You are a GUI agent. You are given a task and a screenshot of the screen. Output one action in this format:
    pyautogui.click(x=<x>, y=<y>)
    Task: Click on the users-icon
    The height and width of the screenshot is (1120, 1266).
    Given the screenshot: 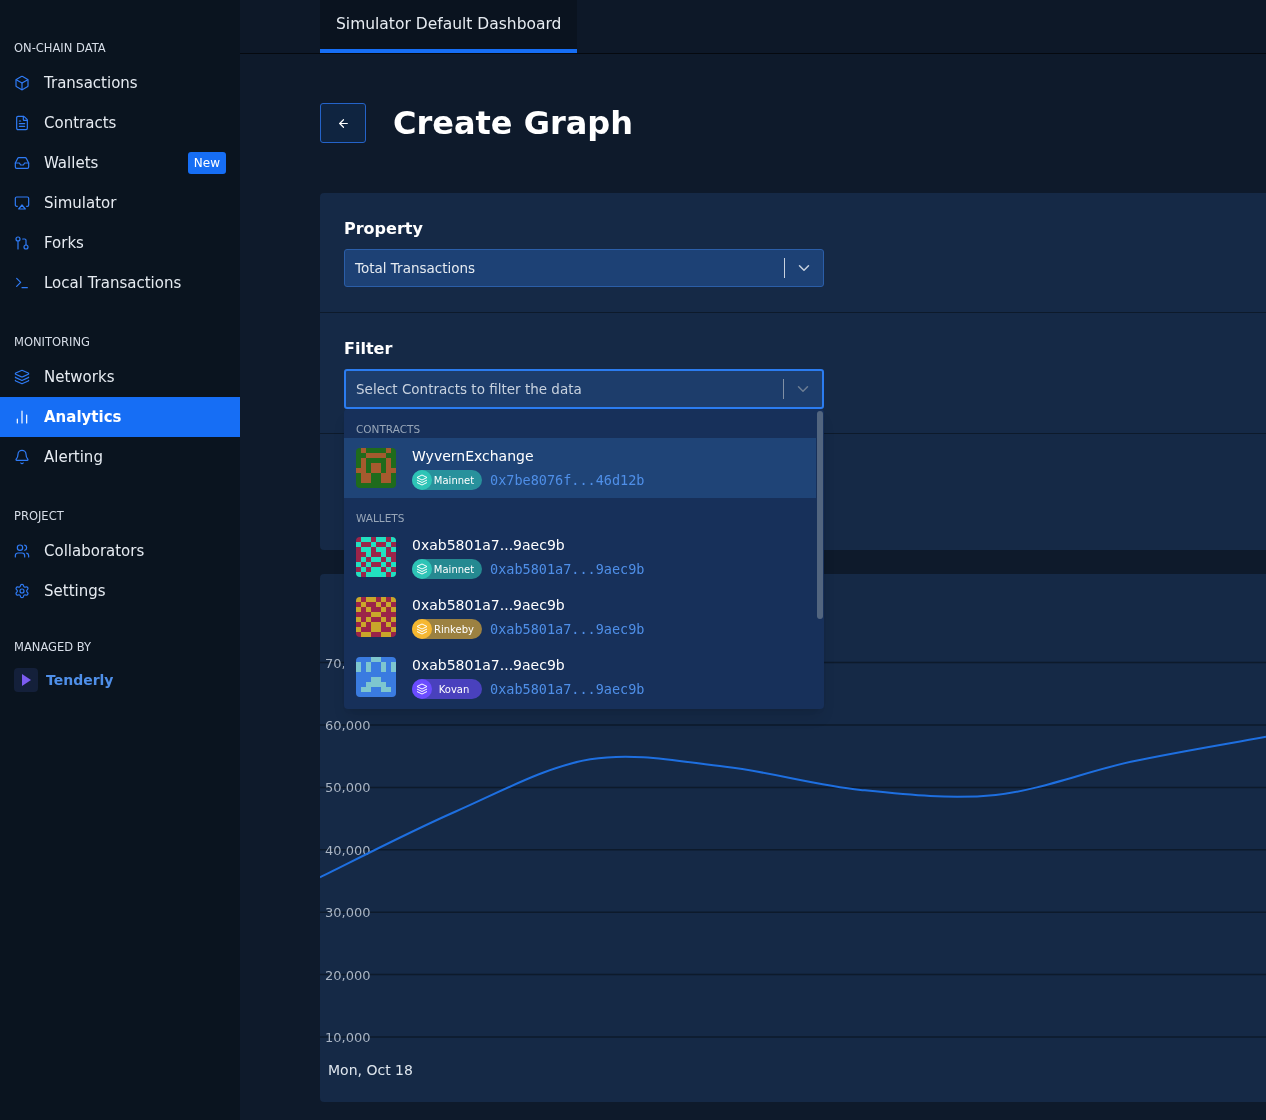 What is the action you would take?
    pyautogui.click(x=22, y=551)
    